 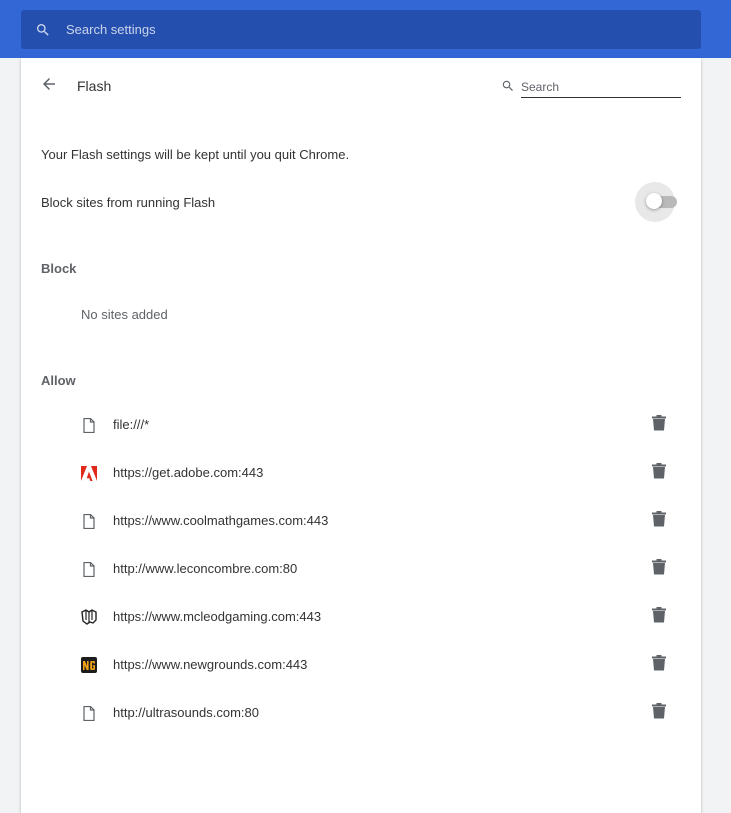 I want to click on arrow-back-icon, so click(x=49, y=86).